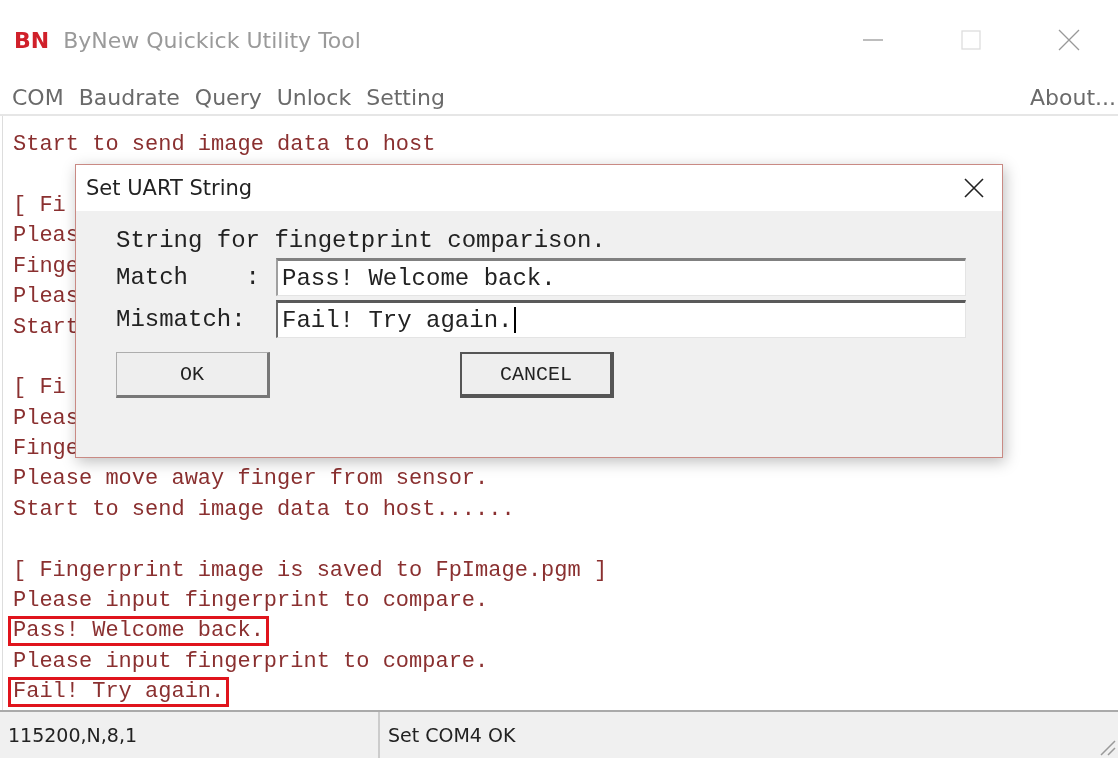  I want to click on log-line: [ Fingerprint image is saved to FpImage.pgm ], so click(310, 570).